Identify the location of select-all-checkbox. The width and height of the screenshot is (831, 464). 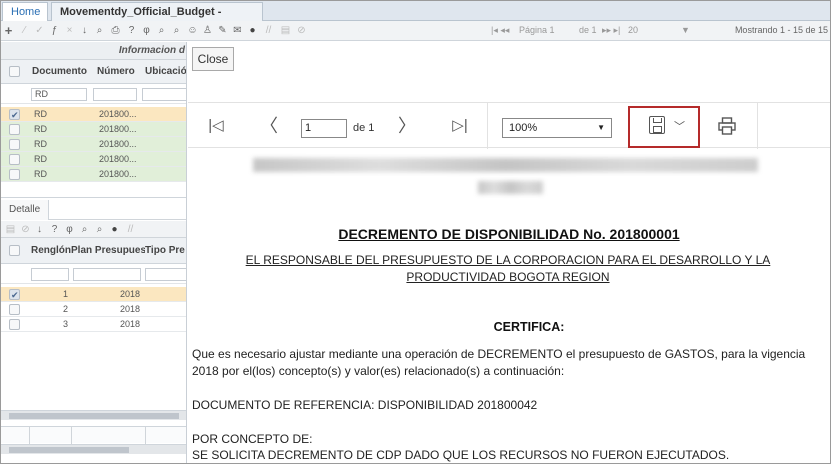
(14, 71).